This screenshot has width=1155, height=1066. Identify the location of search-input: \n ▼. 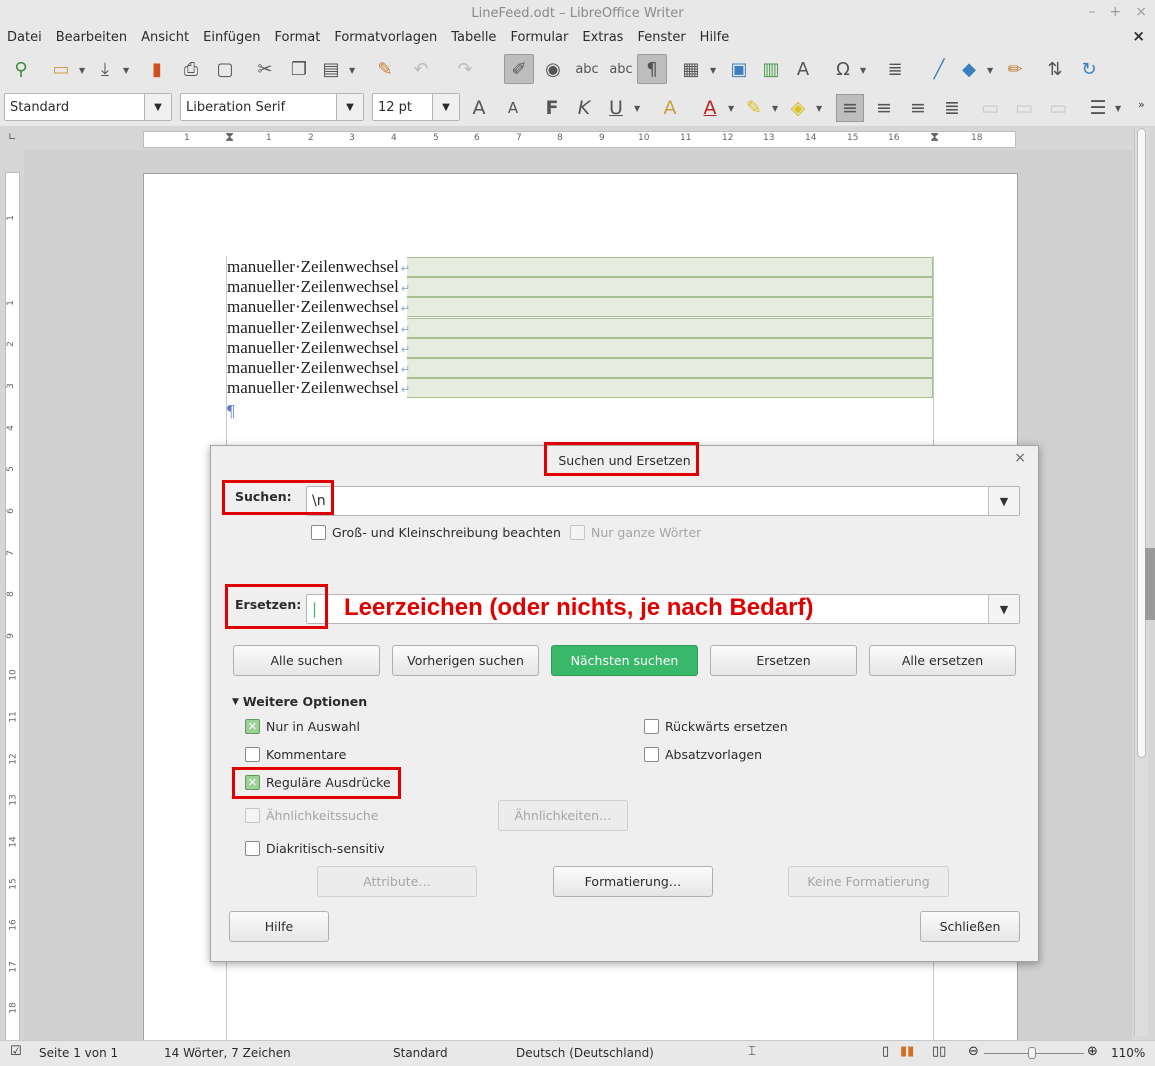
(663, 501).